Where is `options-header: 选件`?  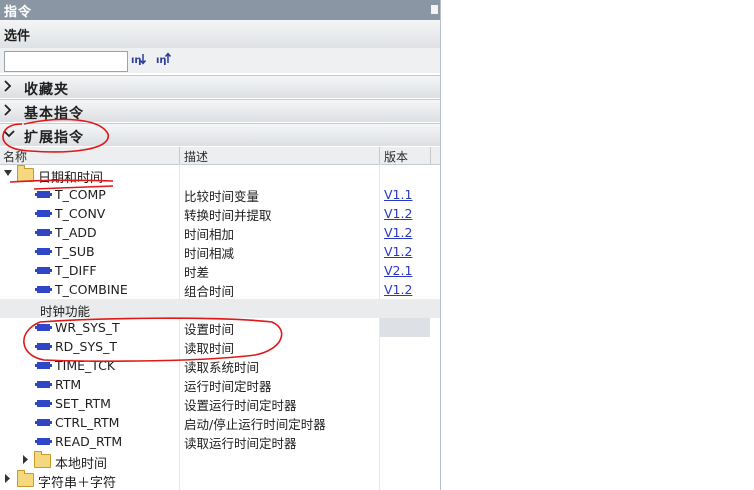
options-header: 选件 is located at coordinates (220, 34).